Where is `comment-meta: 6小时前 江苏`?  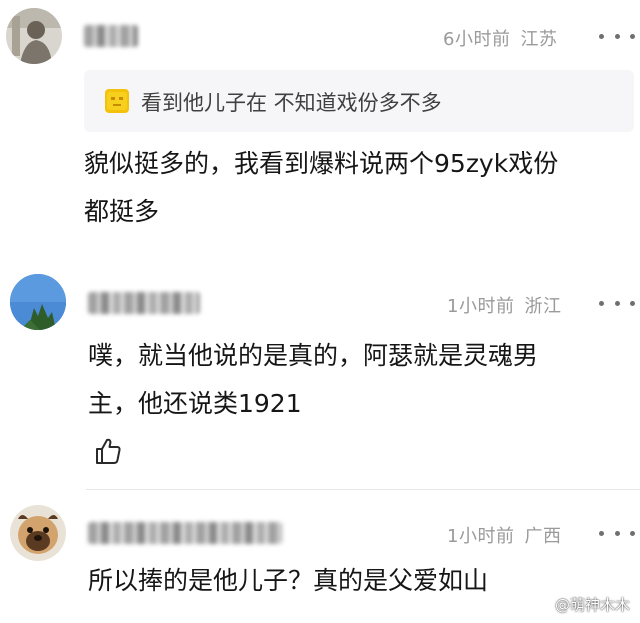
comment-meta: 6小时前 江苏 is located at coordinates (500, 38).